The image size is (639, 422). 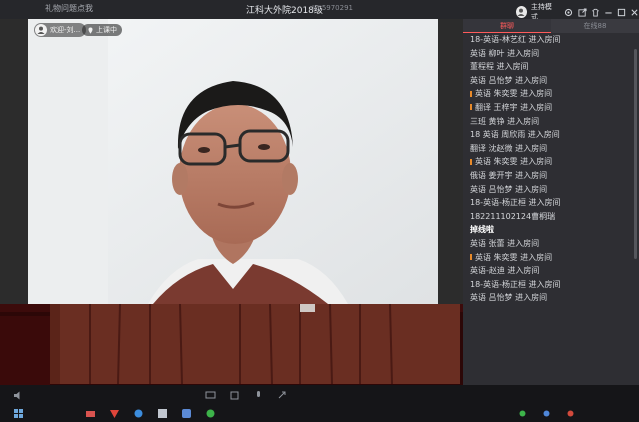 I want to click on gift-help-link: 礼物问题点我, so click(x=69, y=8).